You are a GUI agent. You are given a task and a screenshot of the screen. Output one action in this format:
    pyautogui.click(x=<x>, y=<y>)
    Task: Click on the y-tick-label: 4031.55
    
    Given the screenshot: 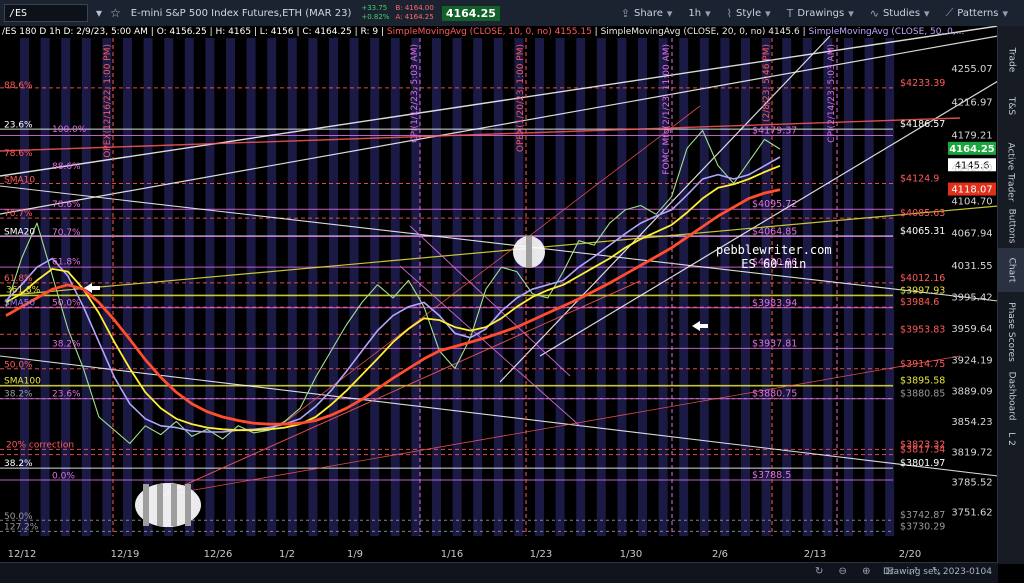 What is the action you would take?
    pyautogui.click(x=971, y=266)
    